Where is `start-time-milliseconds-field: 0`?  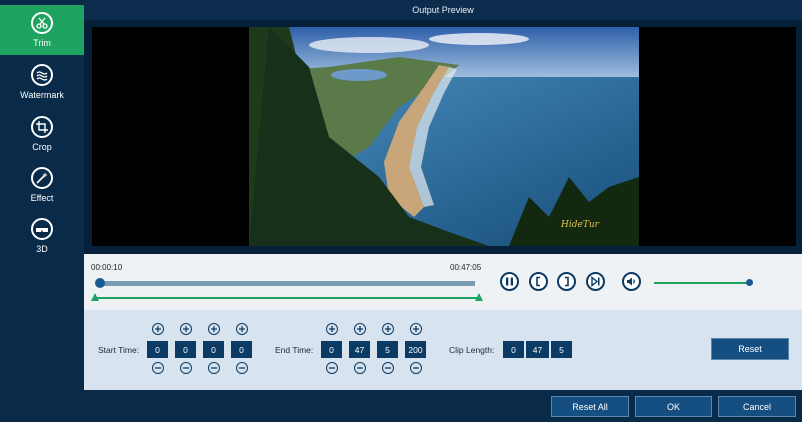 start-time-milliseconds-field: 0 is located at coordinates (241, 349).